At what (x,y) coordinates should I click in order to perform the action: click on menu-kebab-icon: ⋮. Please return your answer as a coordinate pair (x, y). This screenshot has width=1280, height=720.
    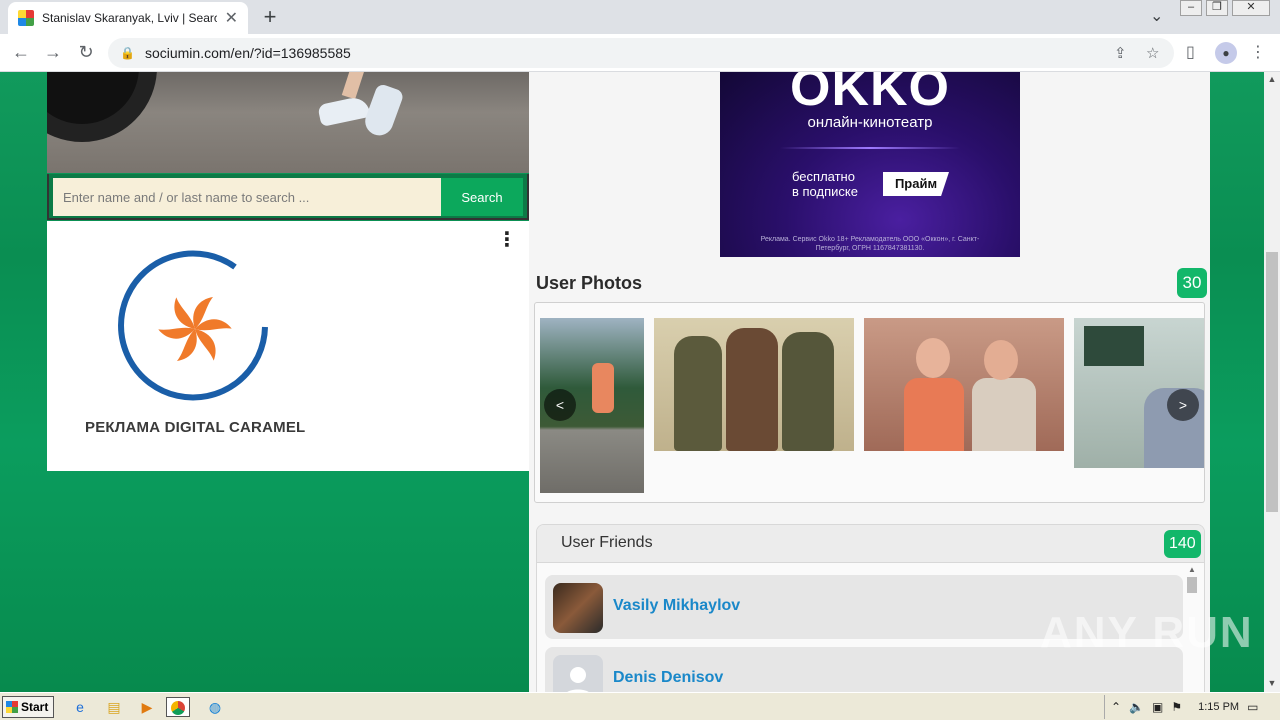
    Looking at the image, I should click on (1258, 52).